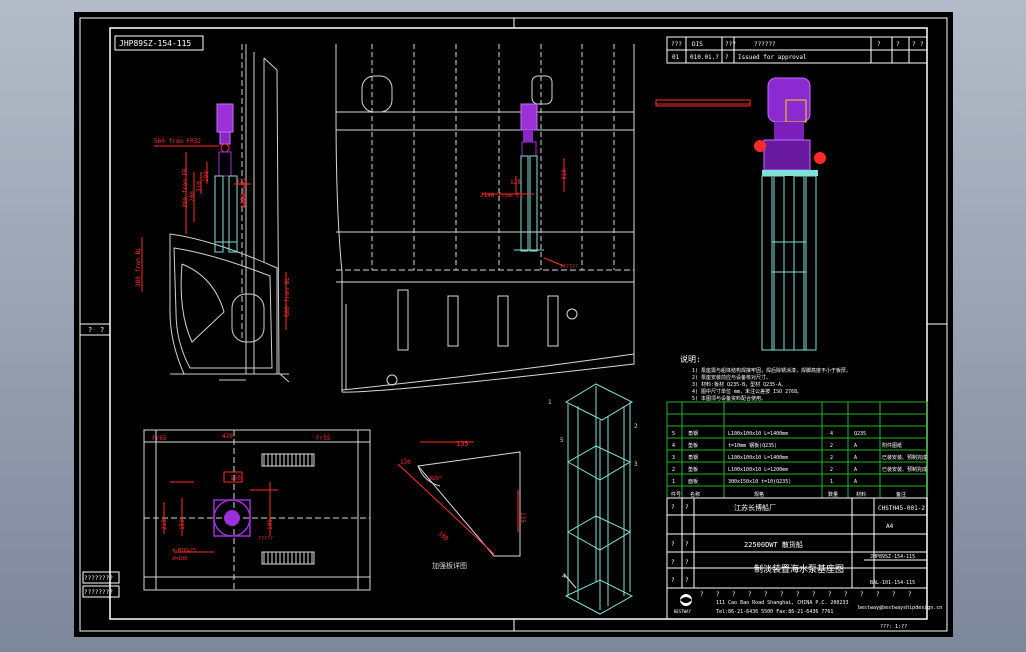 The height and width of the screenshot is (652, 1026). What do you see at coordinates (225, 118) in the screenshot?
I see `pump-motor` at bounding box center [225, 118].